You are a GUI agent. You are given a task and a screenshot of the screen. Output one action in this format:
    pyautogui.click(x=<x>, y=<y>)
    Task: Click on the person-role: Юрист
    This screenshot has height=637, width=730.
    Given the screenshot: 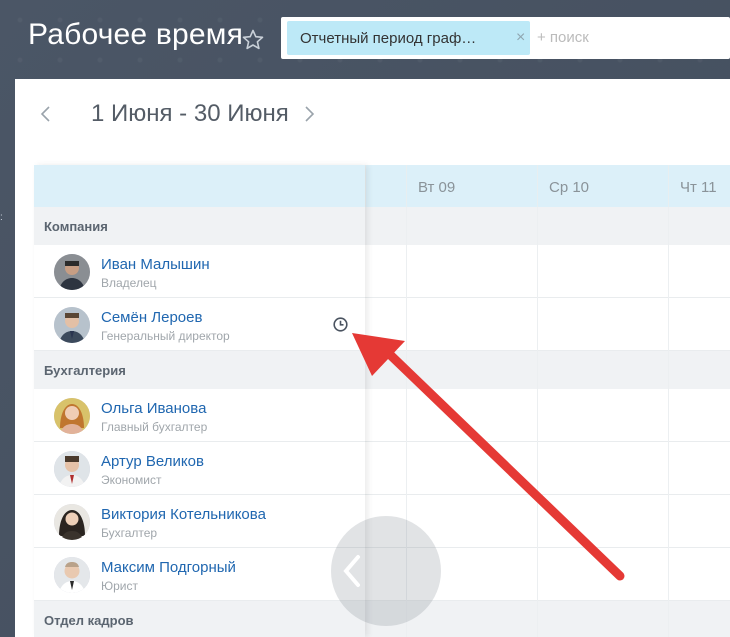 What is the action you would take?
    pyautogui.click(x=119, y=586)
    